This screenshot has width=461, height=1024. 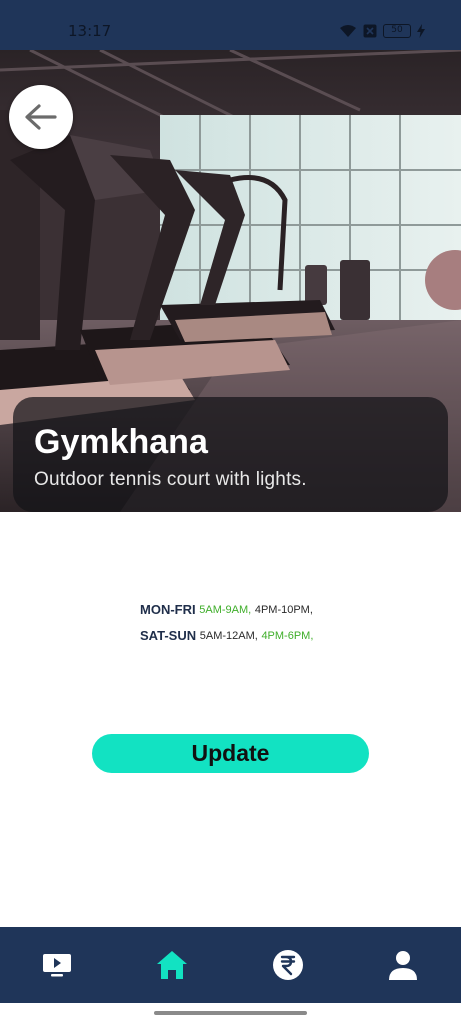 I want to click on schedule-row-weekdays: MON-FRI 5AM-9AM, 4PM-10PM,, so click(x=226, y=615).